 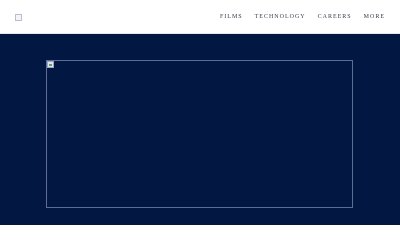 I want to click on broken-image-icon, so click(x=50, y=64).